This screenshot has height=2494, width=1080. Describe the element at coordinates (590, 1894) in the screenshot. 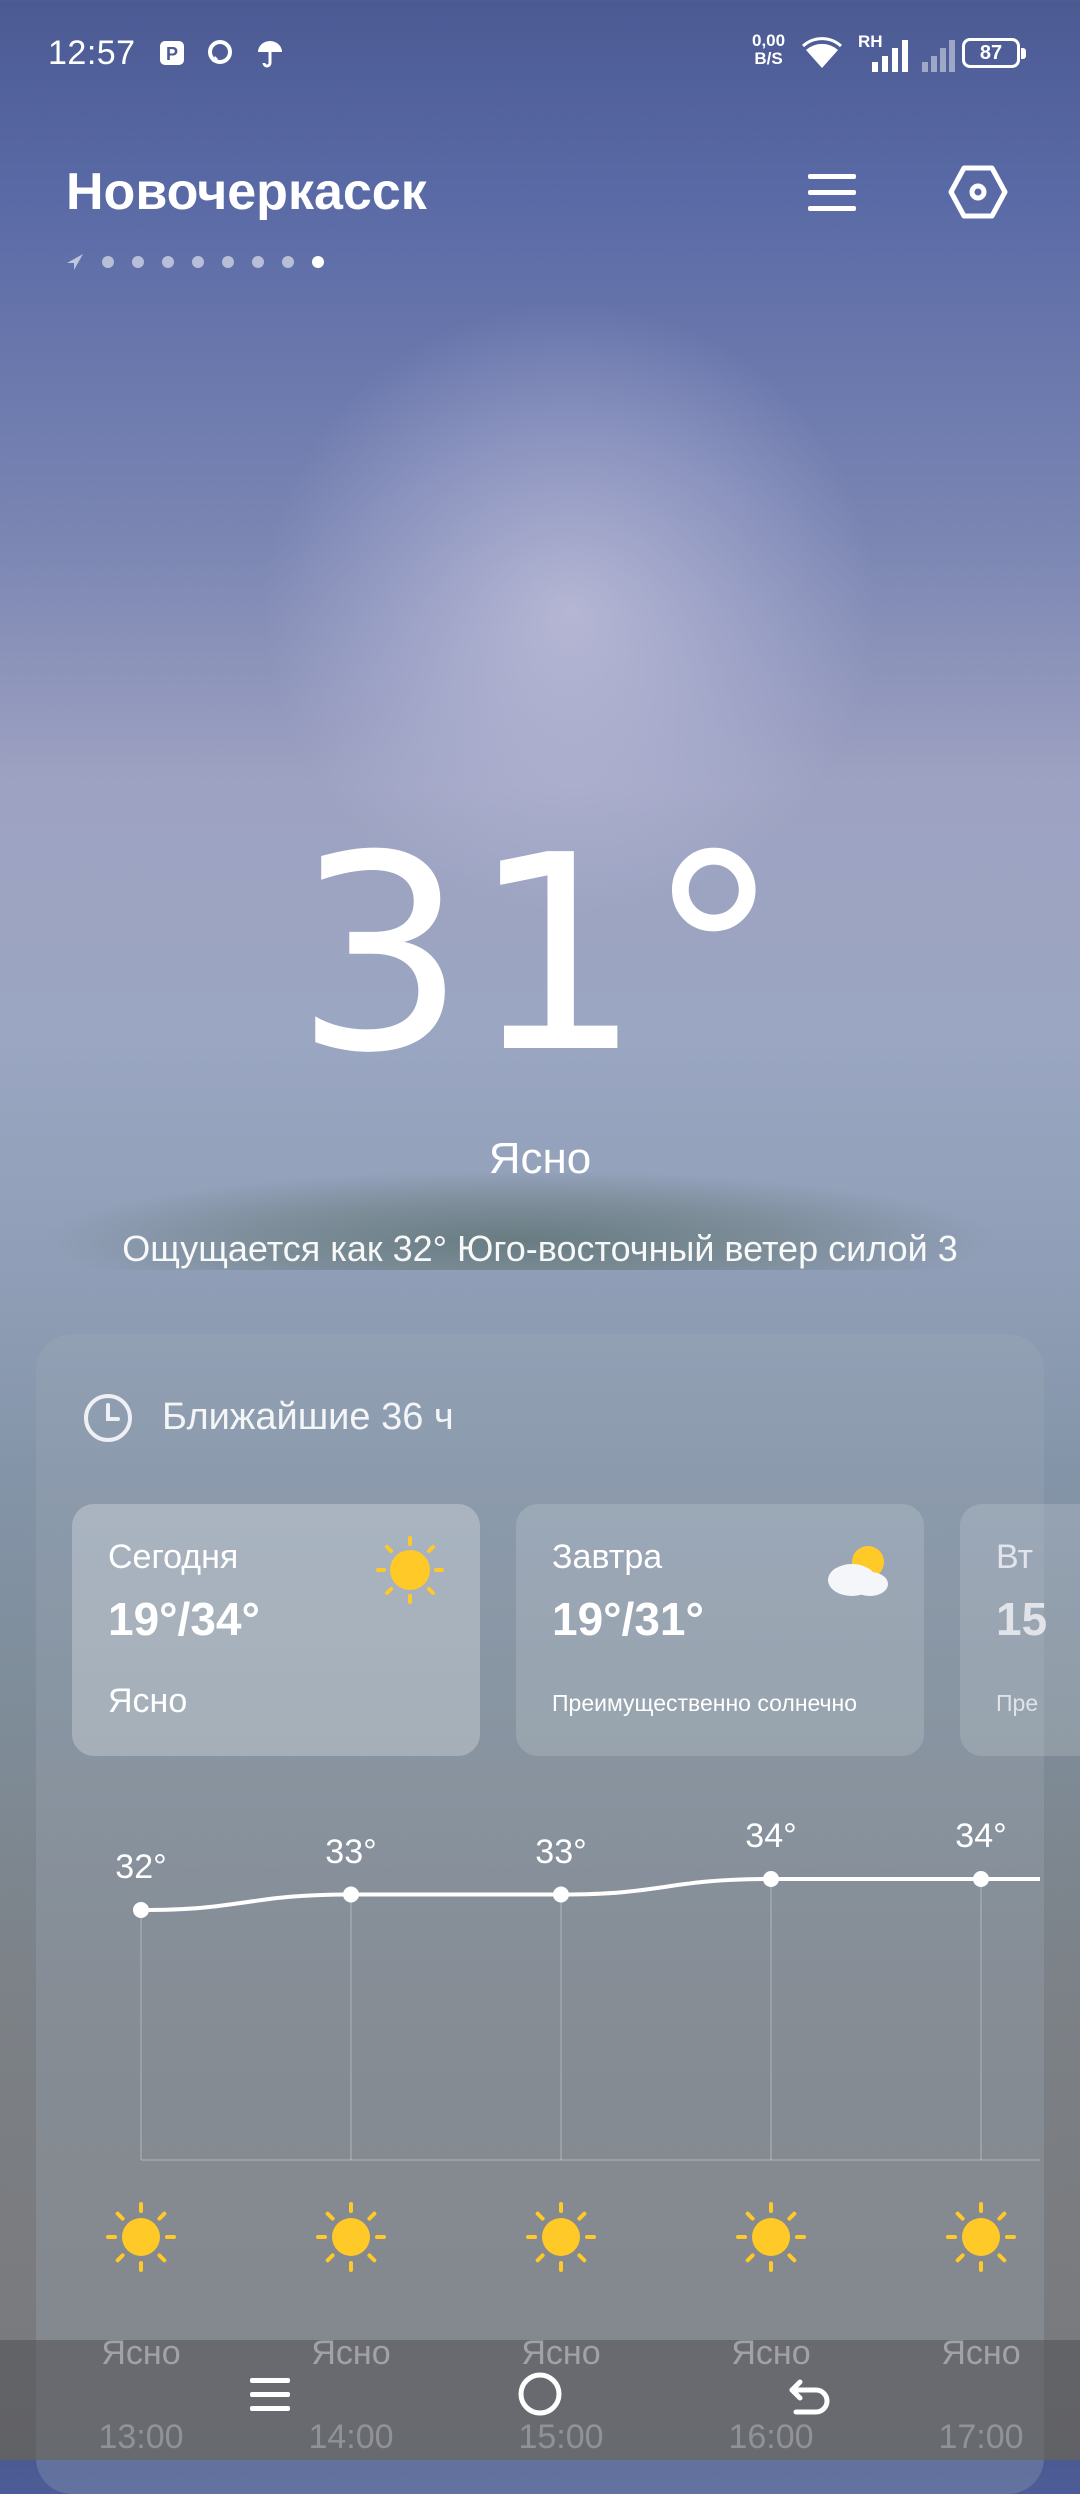

I see `temperature-line` at that location.